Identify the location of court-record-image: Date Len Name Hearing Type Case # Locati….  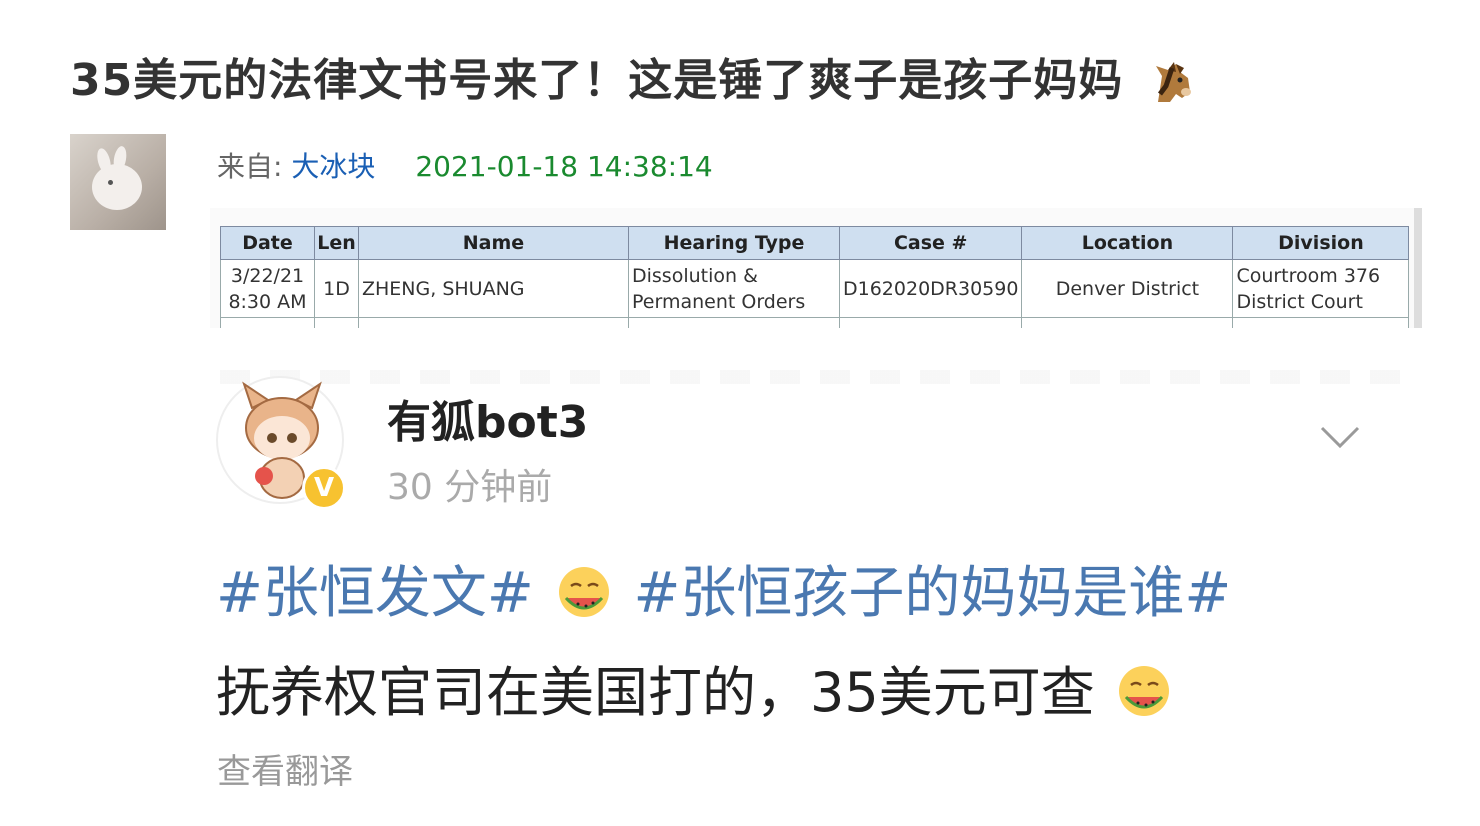
(816, 268).